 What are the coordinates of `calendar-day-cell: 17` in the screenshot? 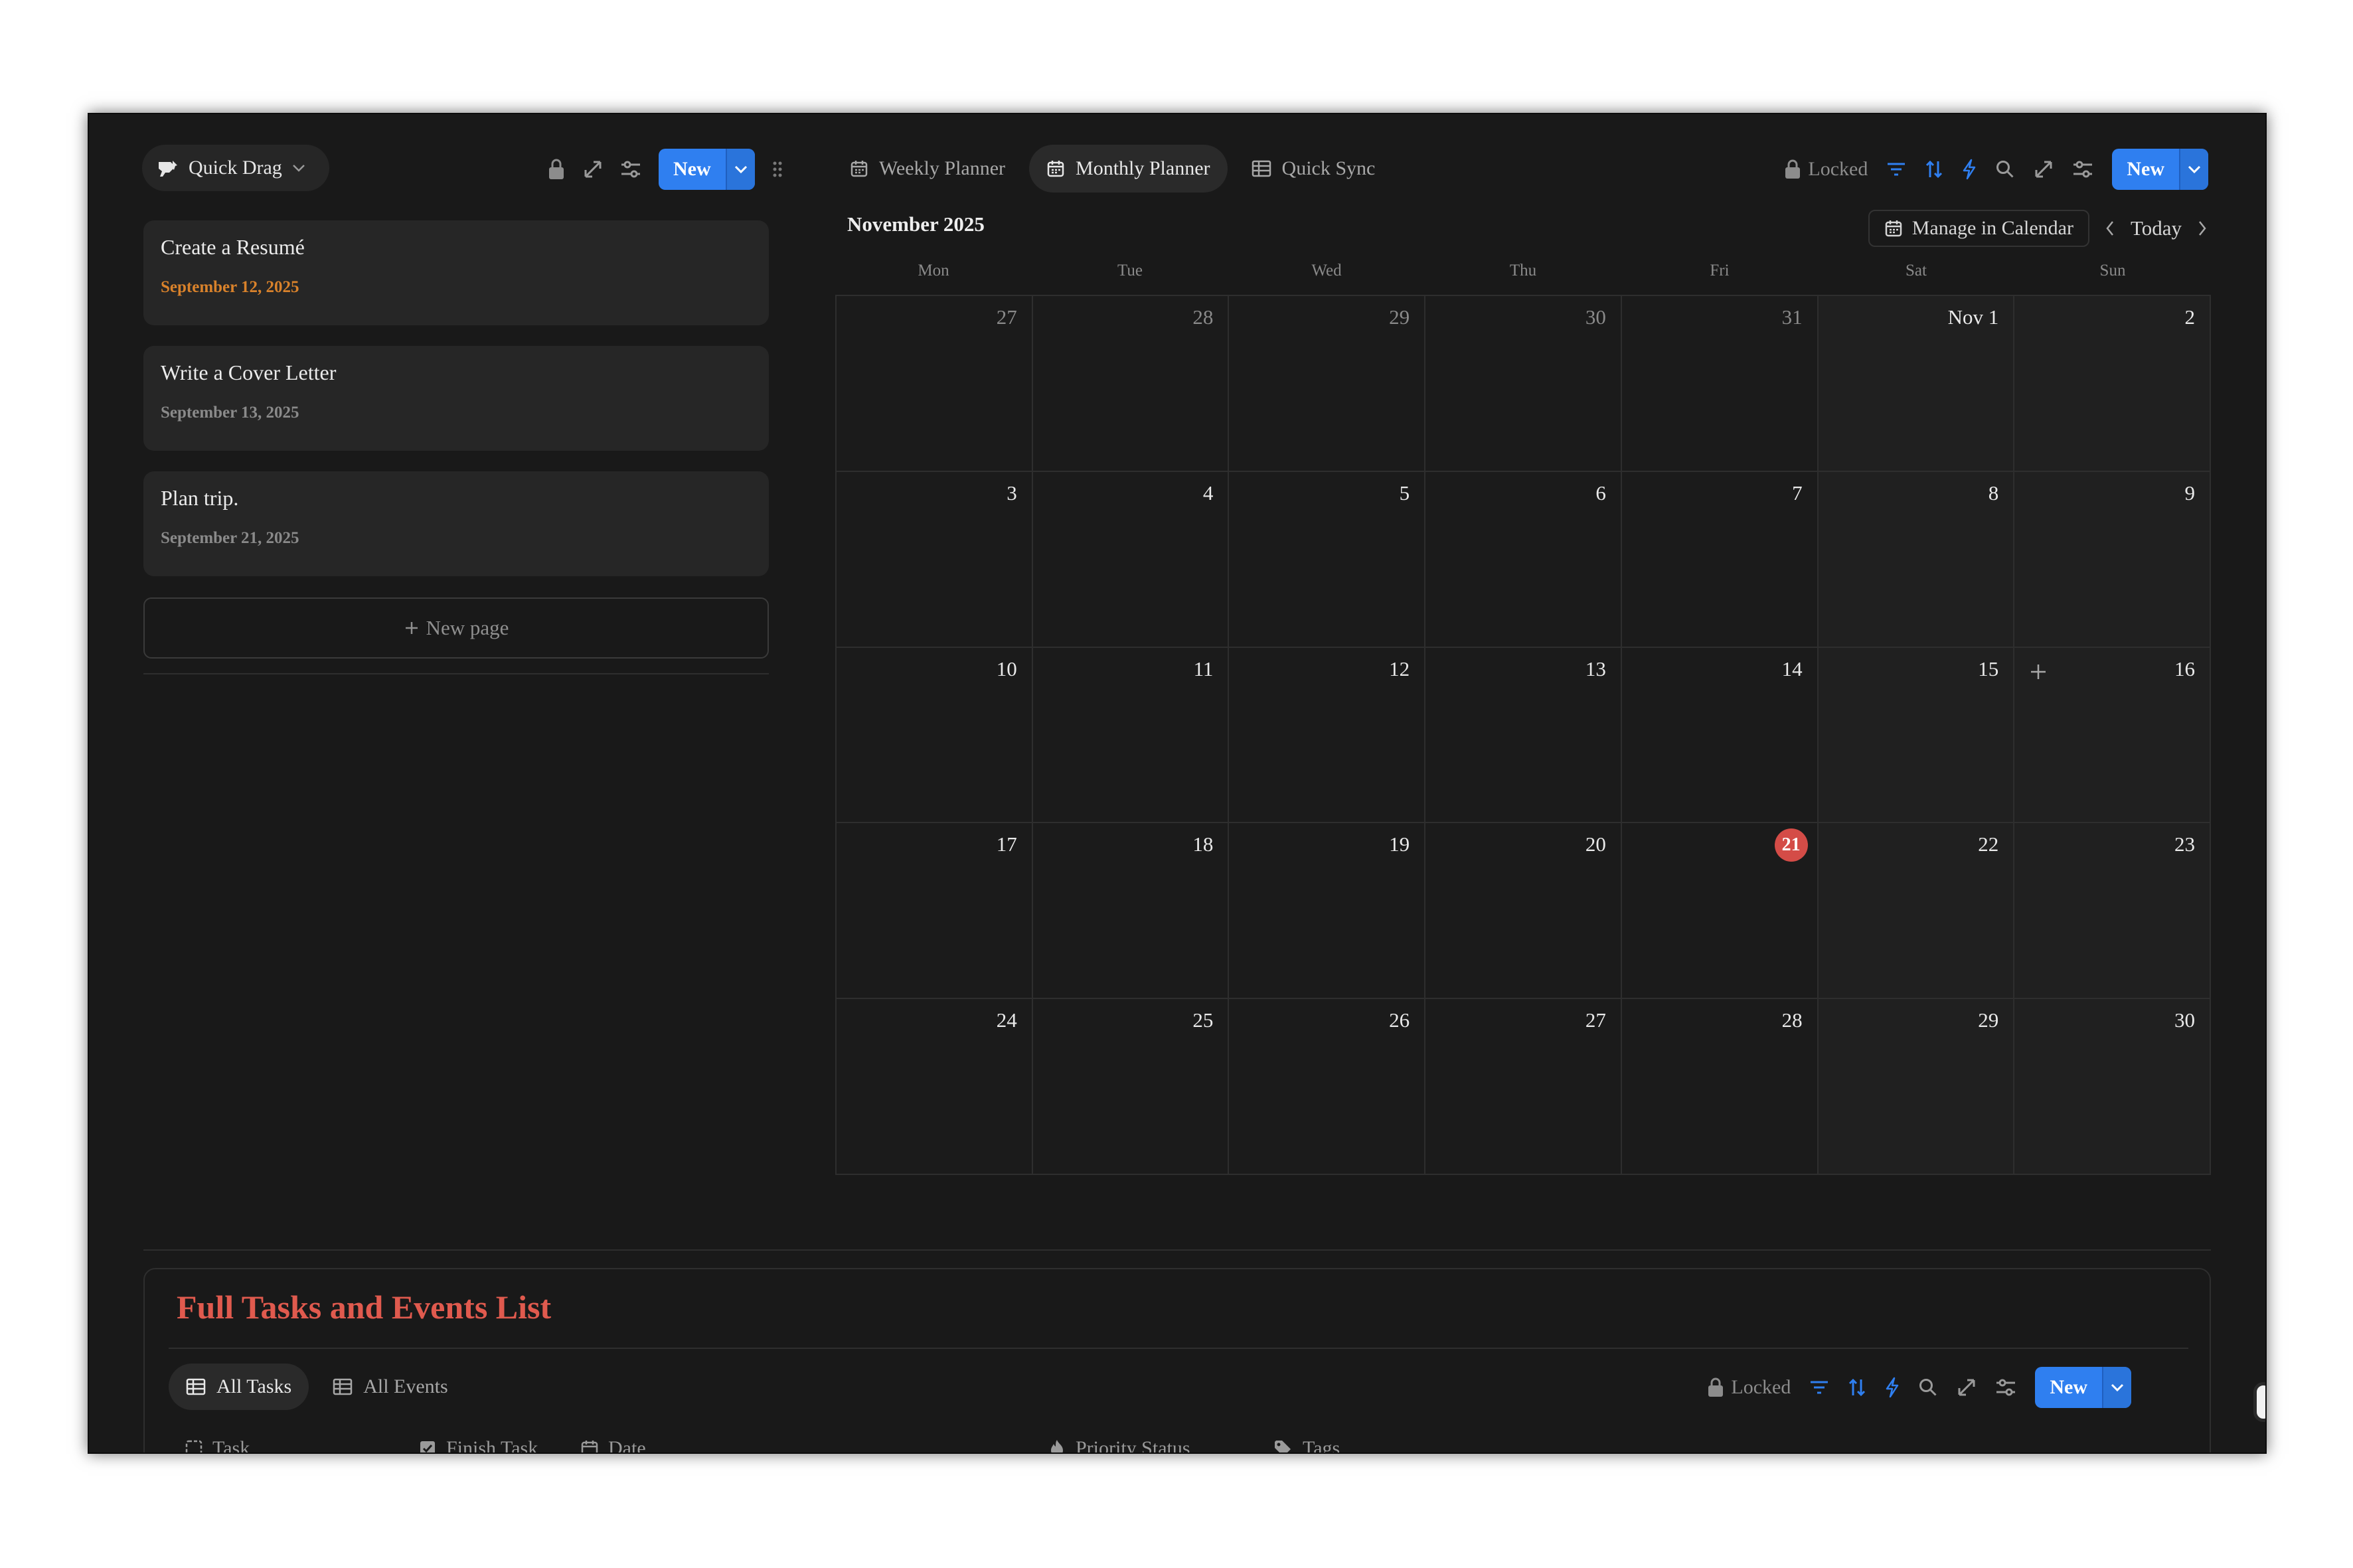 It's located at (935, 912).